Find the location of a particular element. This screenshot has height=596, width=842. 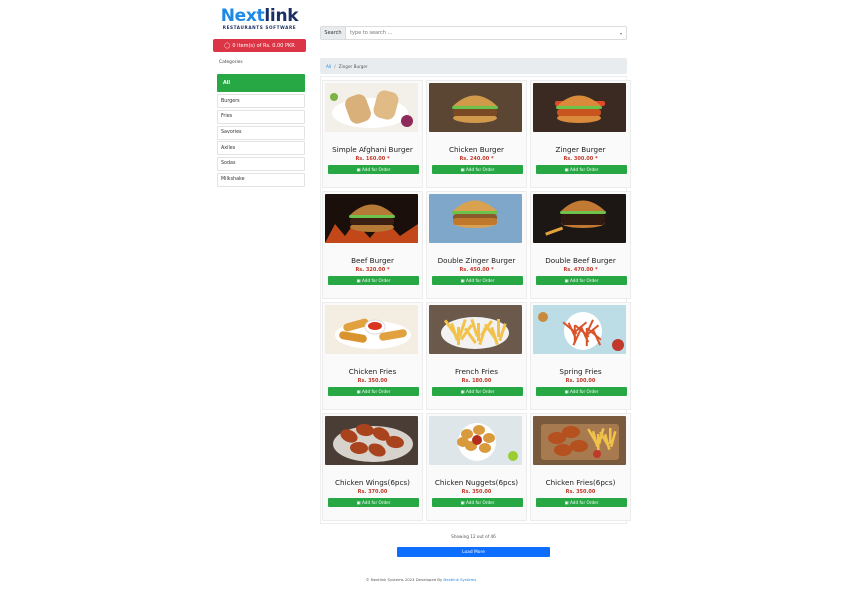

category-item-burgers: Burgers is located at coordinates (261, 101).